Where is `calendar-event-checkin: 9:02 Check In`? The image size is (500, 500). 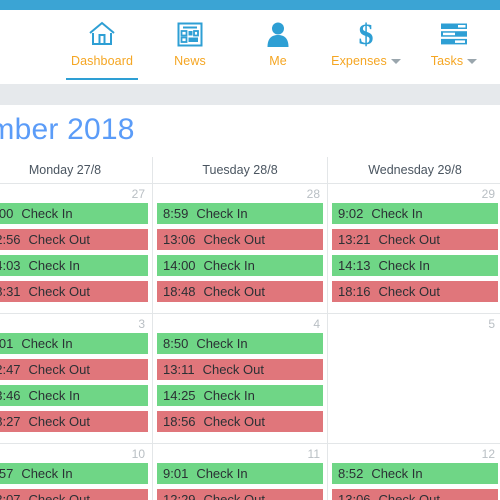 calendar-event-checkin: 9:02 Check In is located at coordinates (415, 213).